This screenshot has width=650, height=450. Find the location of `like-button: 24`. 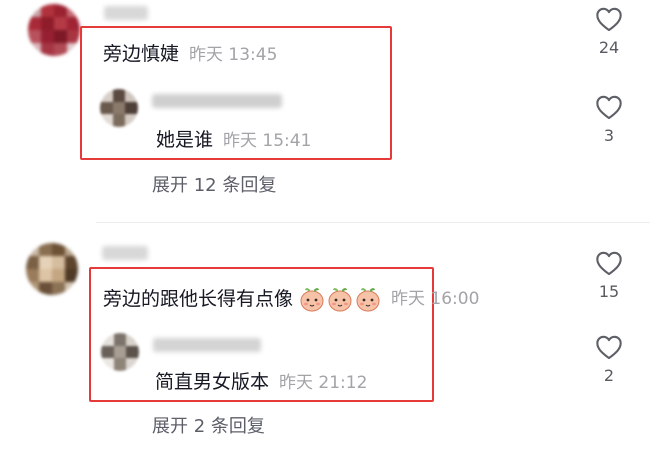

like-button: 24 is located at coordinates (609, 31).